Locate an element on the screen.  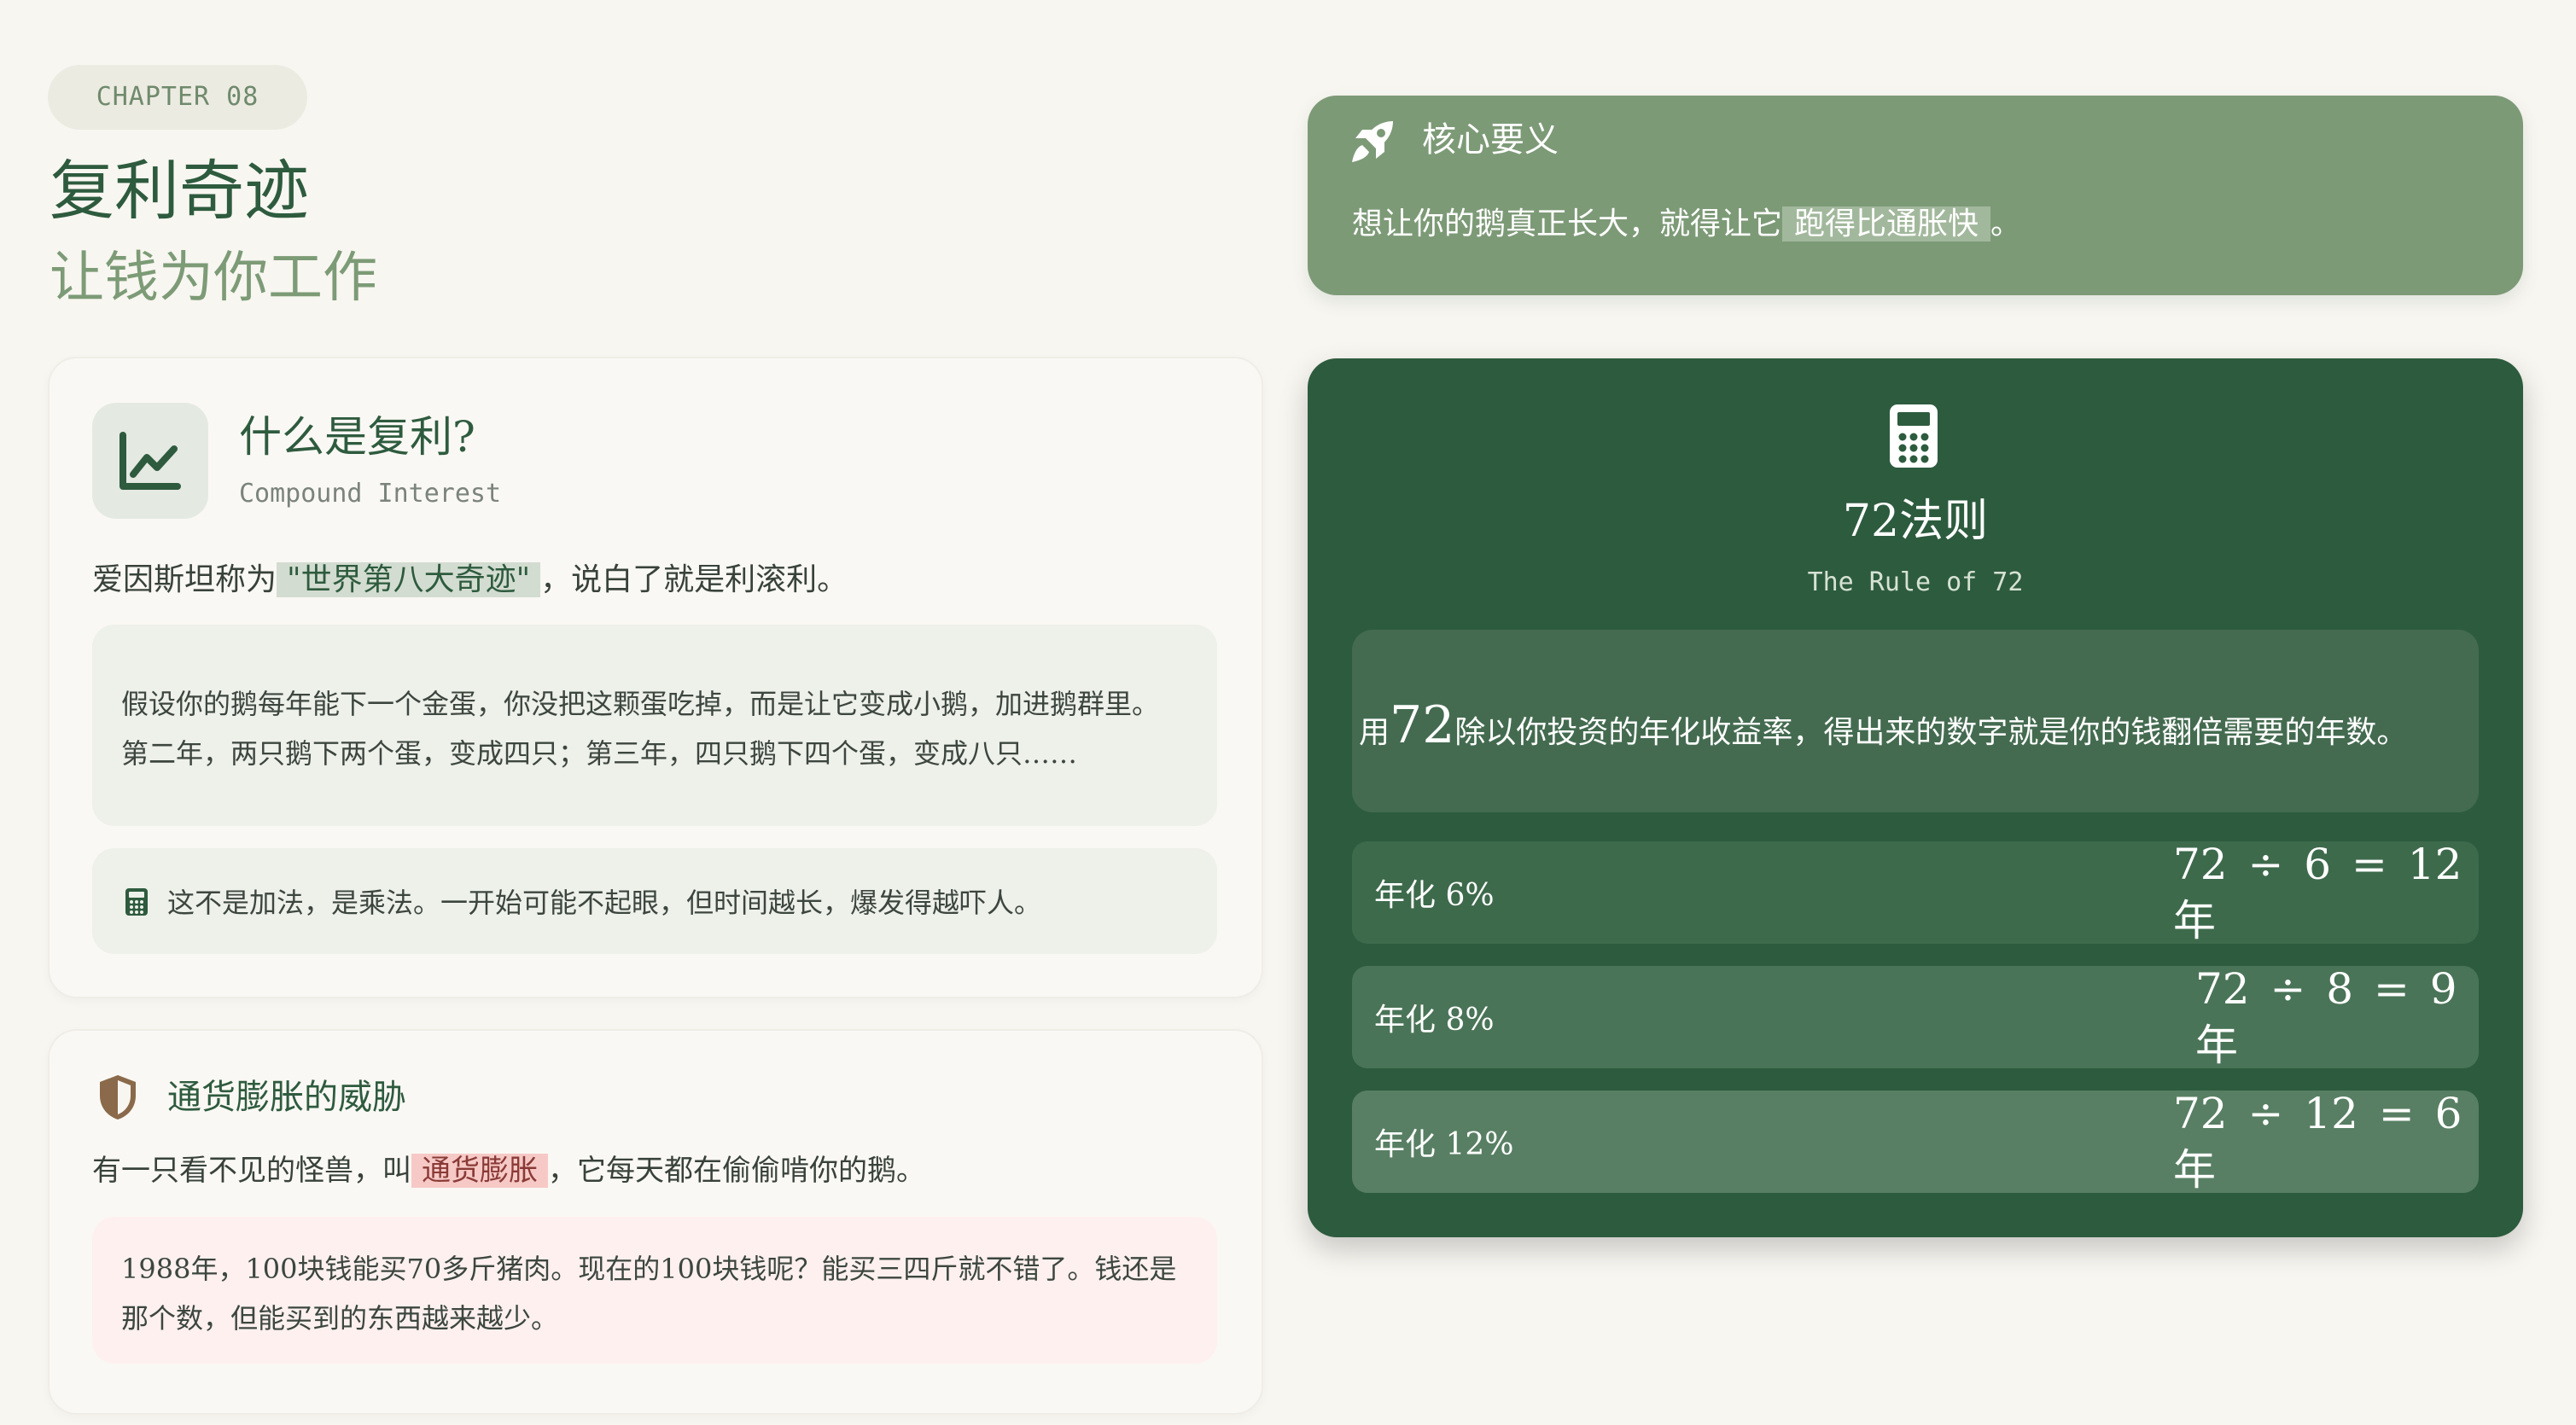
core-text: 想让你的鹅真正长大，就得让它 跑得比通胀快。 is located at coordinates (1686, 225).